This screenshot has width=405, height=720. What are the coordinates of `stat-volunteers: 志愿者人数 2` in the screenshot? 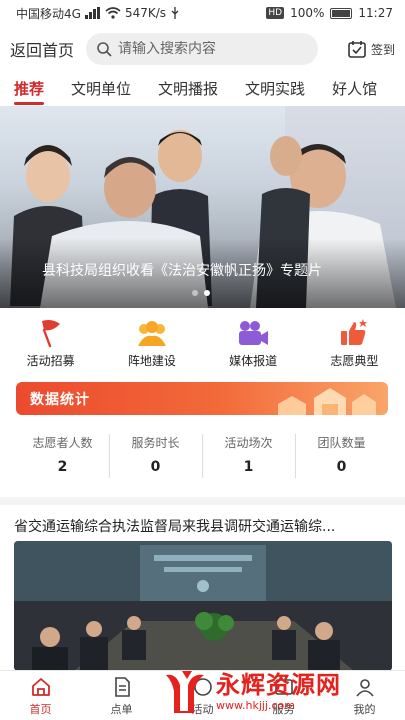 It's located at (62, 454).